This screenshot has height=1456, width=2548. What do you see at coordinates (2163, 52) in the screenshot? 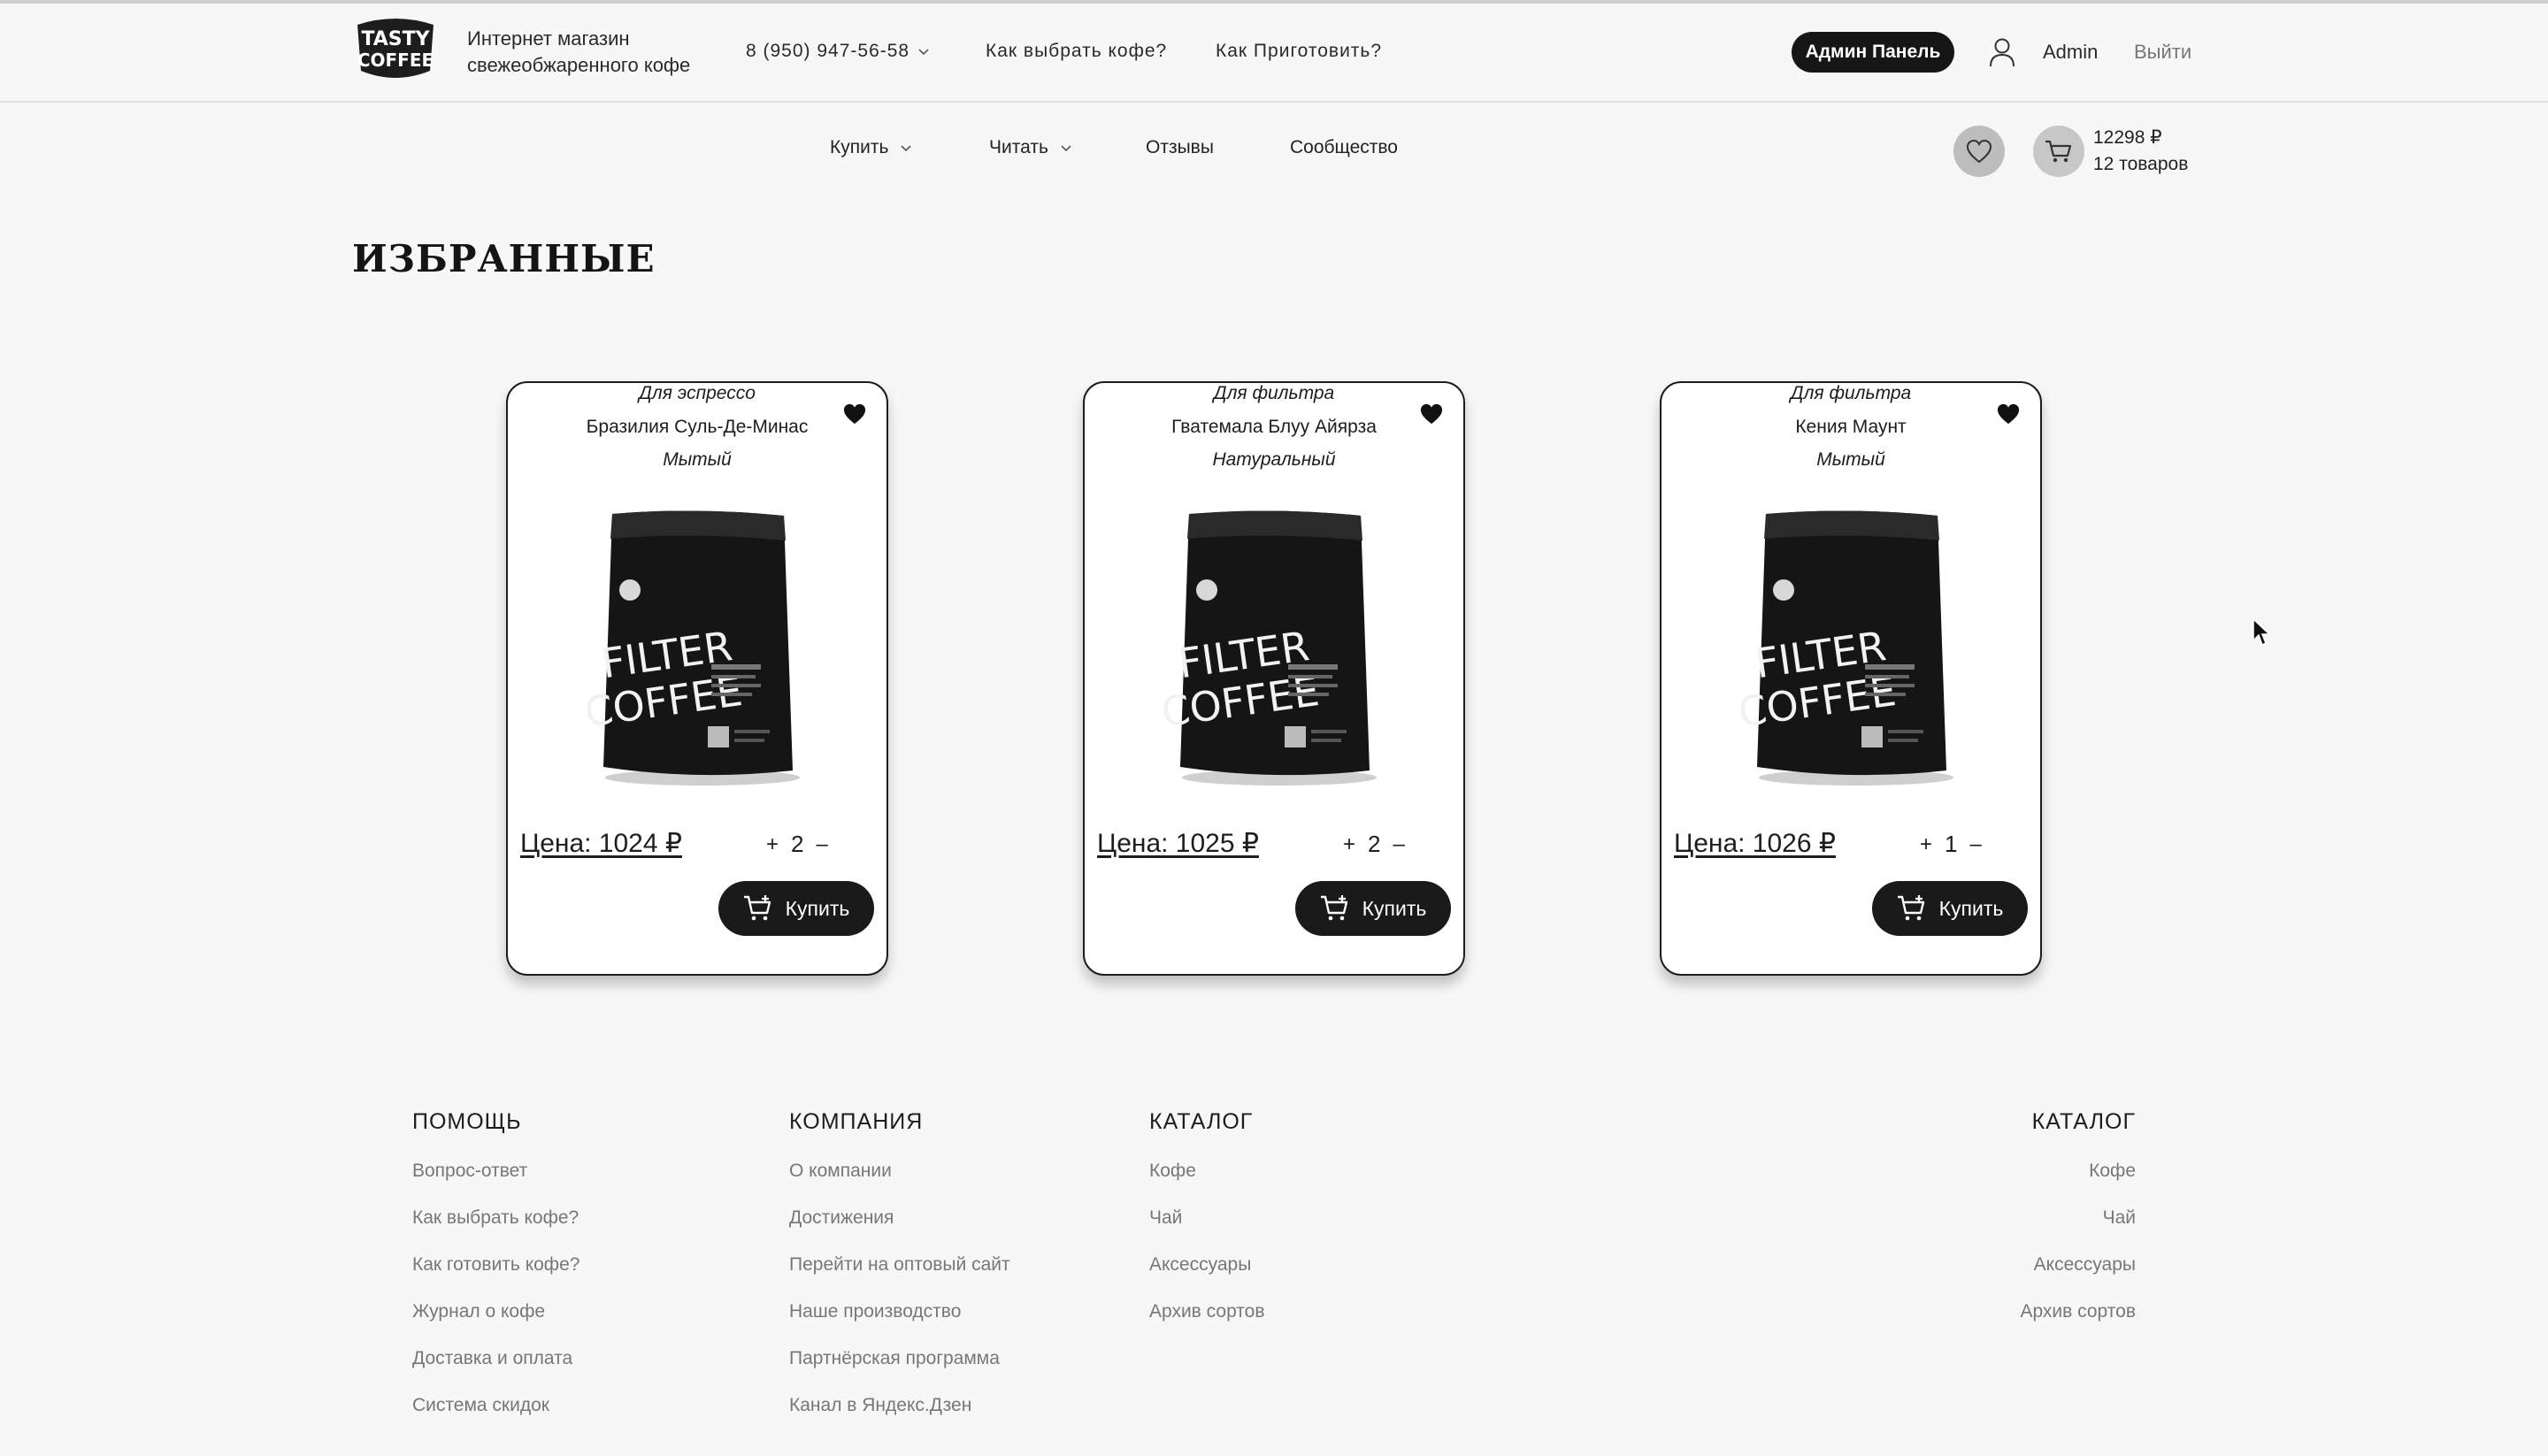
I see `logout-link: Выйти` at bounding box center [2163, 52].